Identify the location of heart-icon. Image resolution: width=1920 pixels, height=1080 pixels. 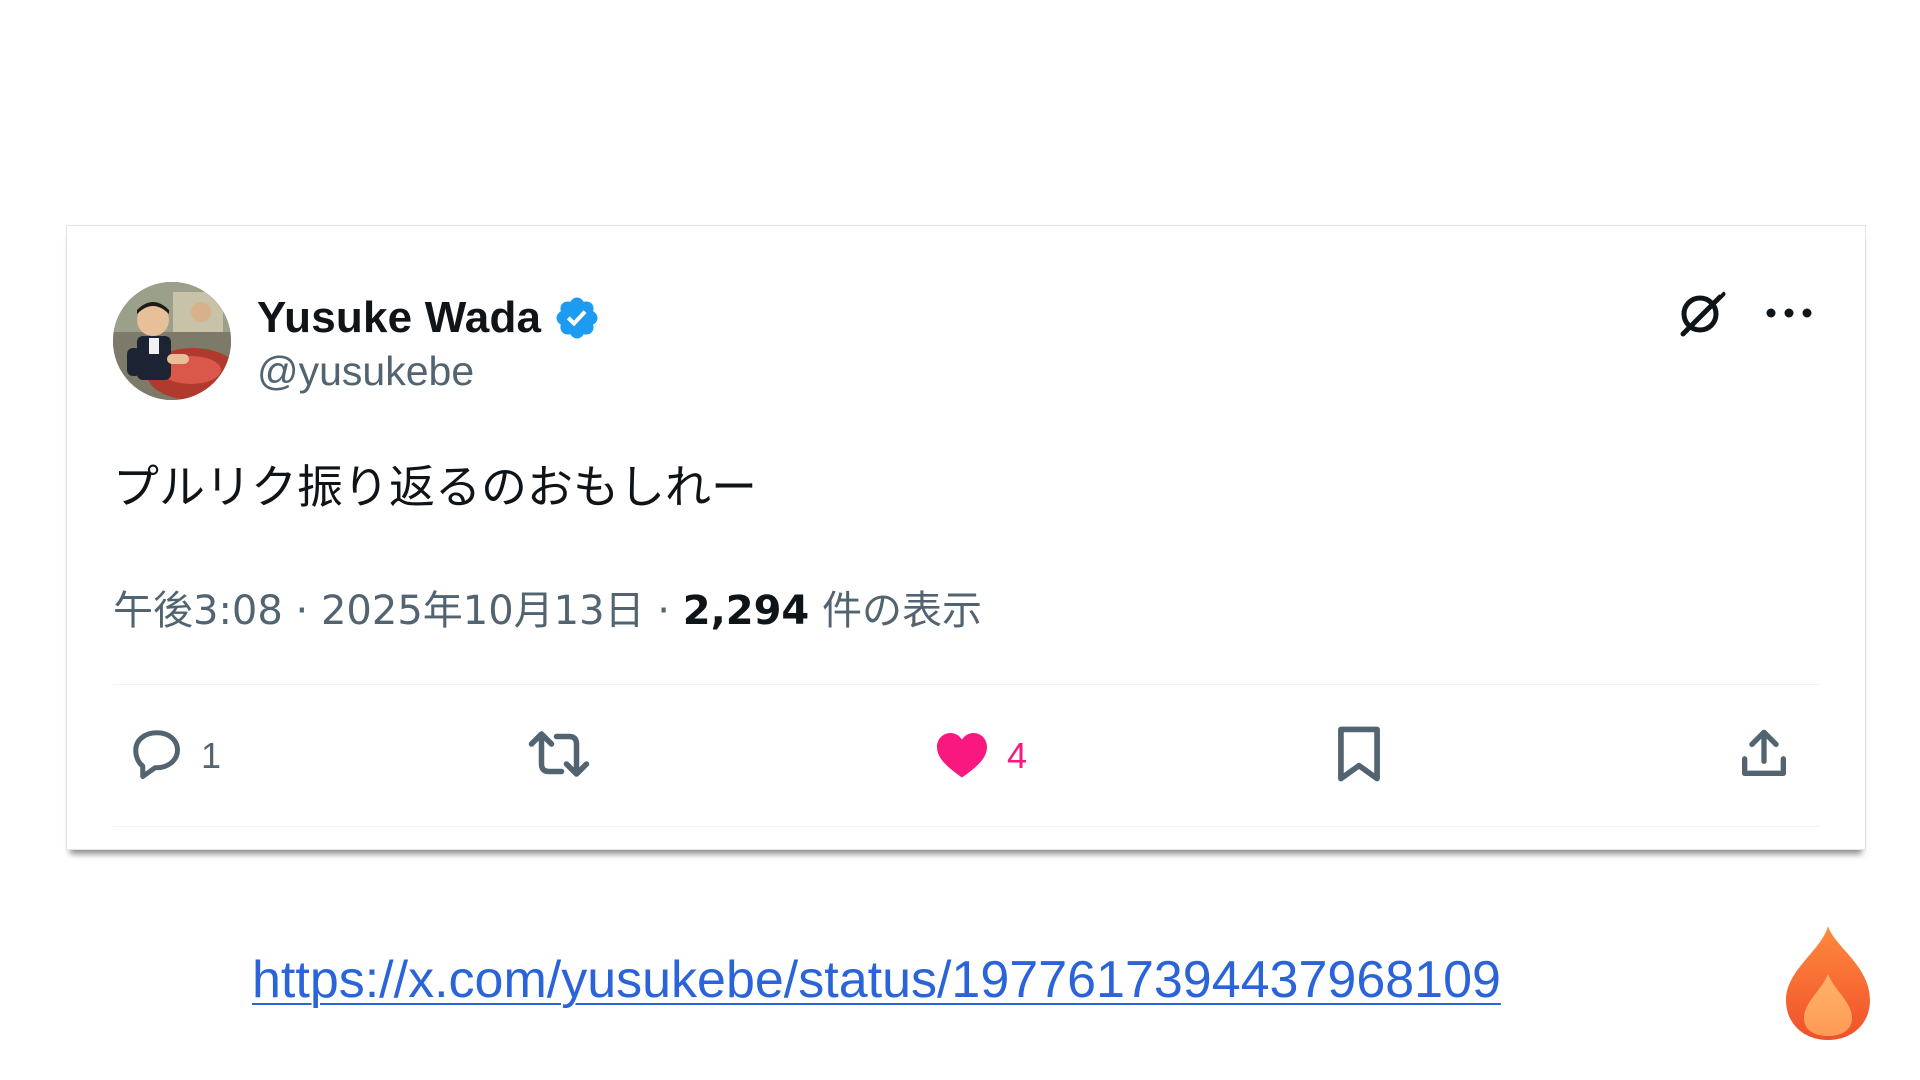
(962, 756).